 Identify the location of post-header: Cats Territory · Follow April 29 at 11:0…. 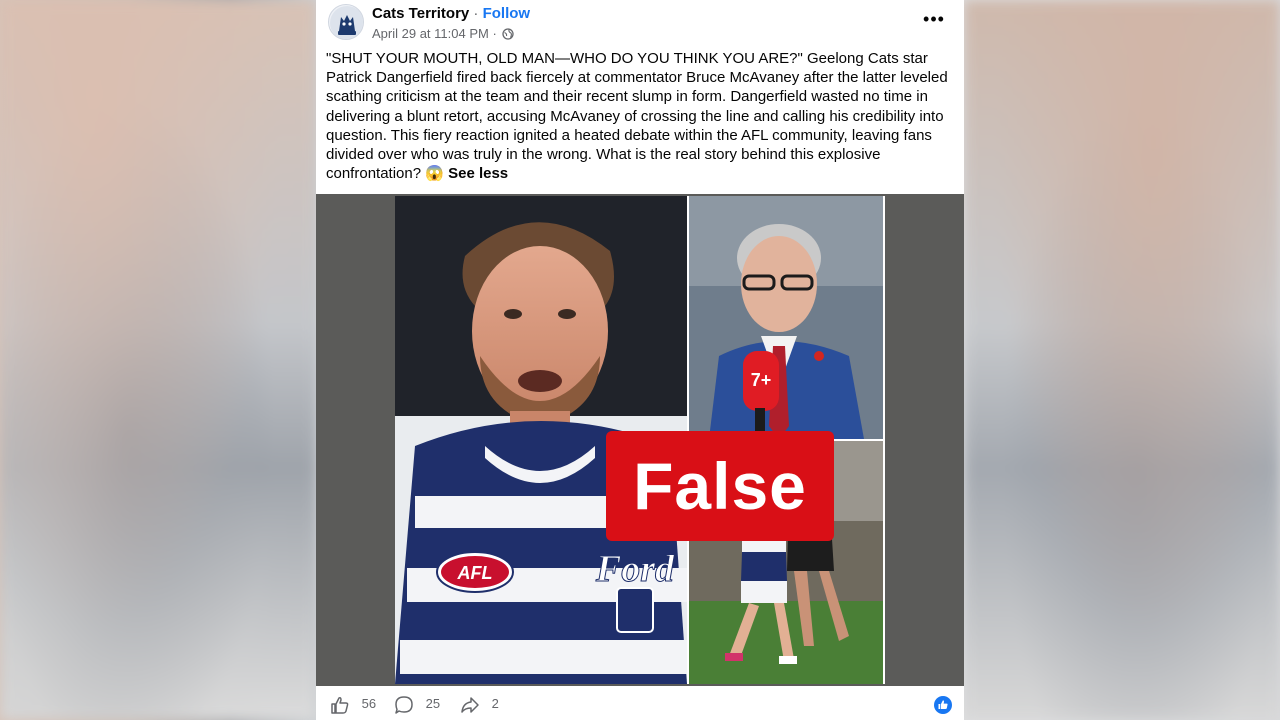
(640, 23).